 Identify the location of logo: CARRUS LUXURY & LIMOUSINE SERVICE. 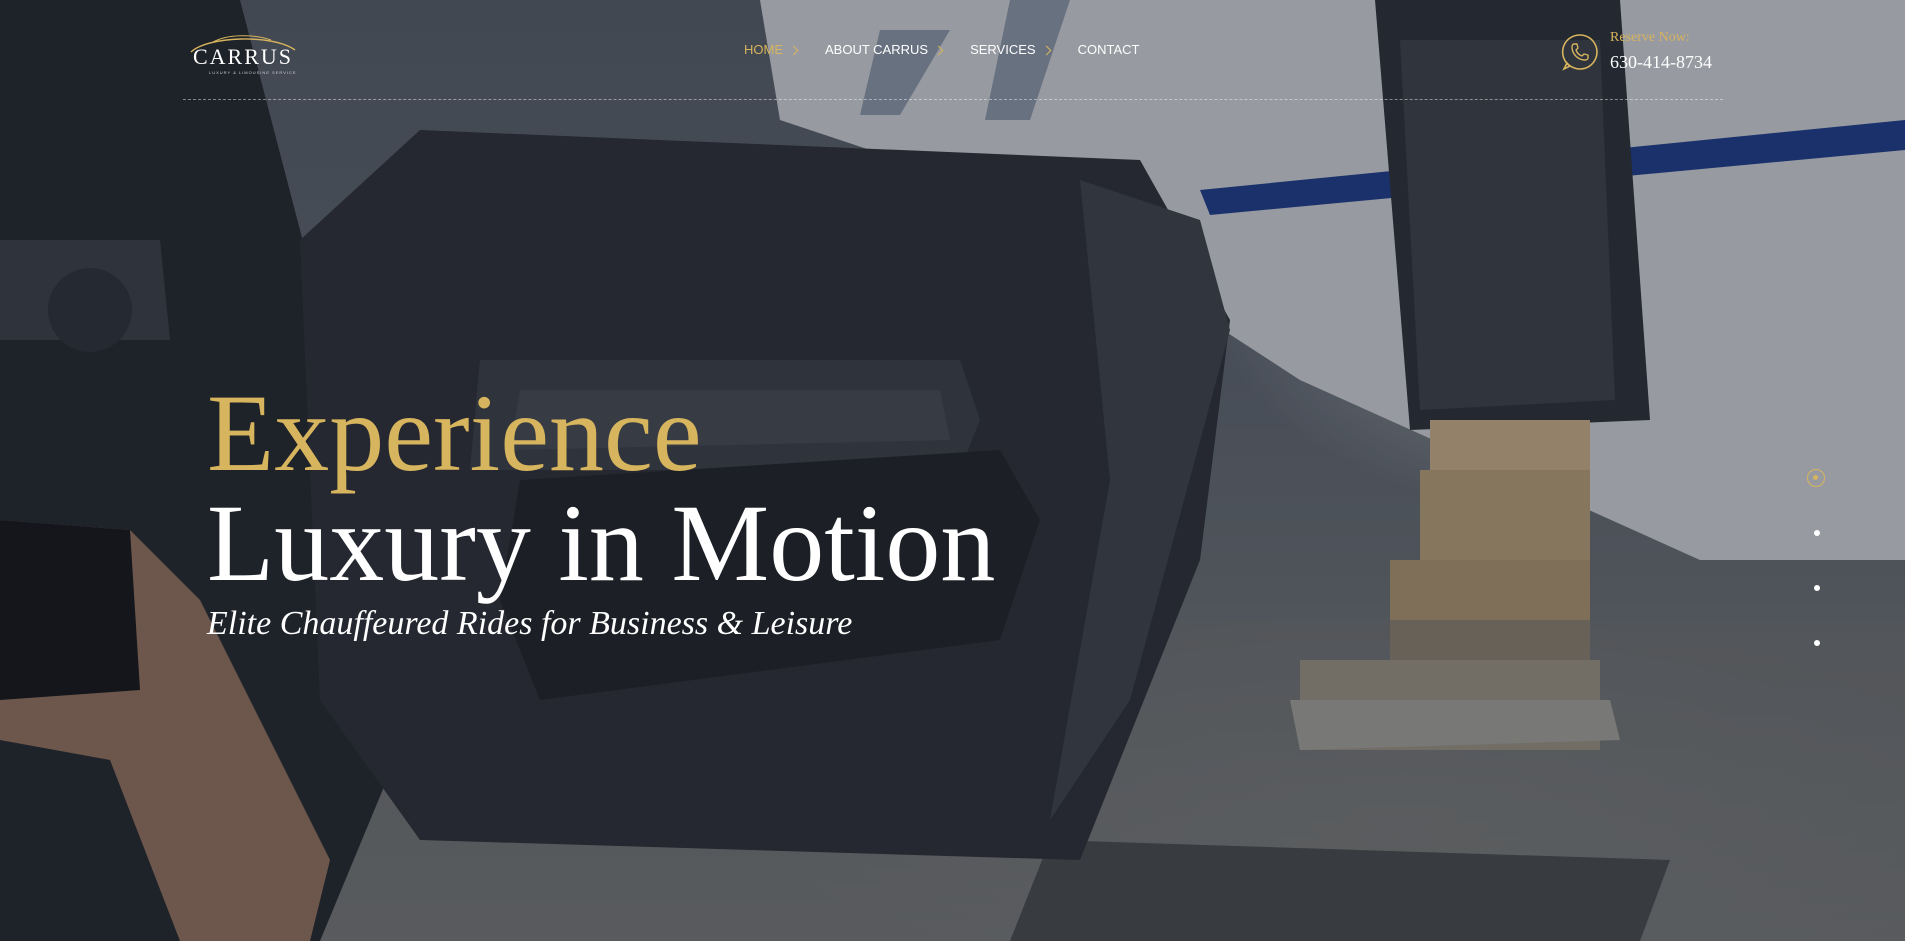
(243, 52).